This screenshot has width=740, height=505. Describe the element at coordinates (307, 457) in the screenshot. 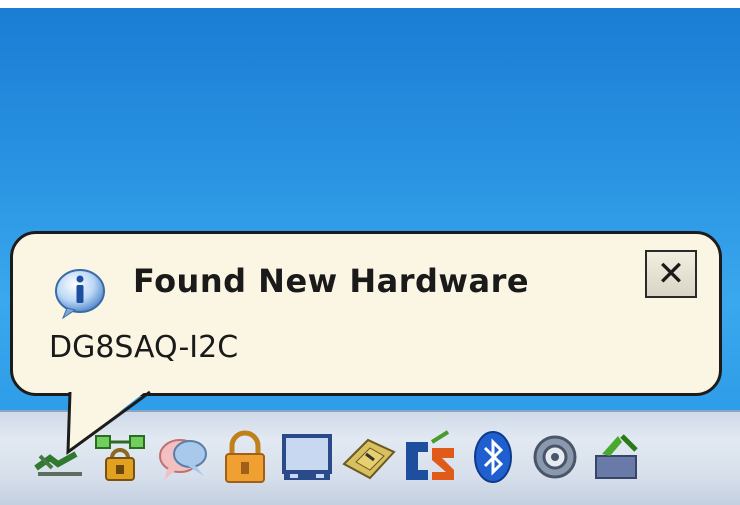

I see `display-icon` at that location.